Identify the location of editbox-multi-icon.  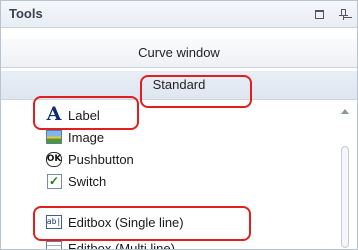
(54, 244).